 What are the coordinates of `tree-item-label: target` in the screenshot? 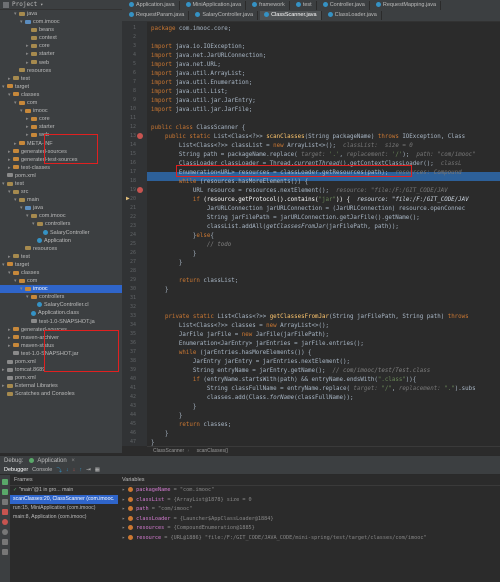 It's located at (22, 264).